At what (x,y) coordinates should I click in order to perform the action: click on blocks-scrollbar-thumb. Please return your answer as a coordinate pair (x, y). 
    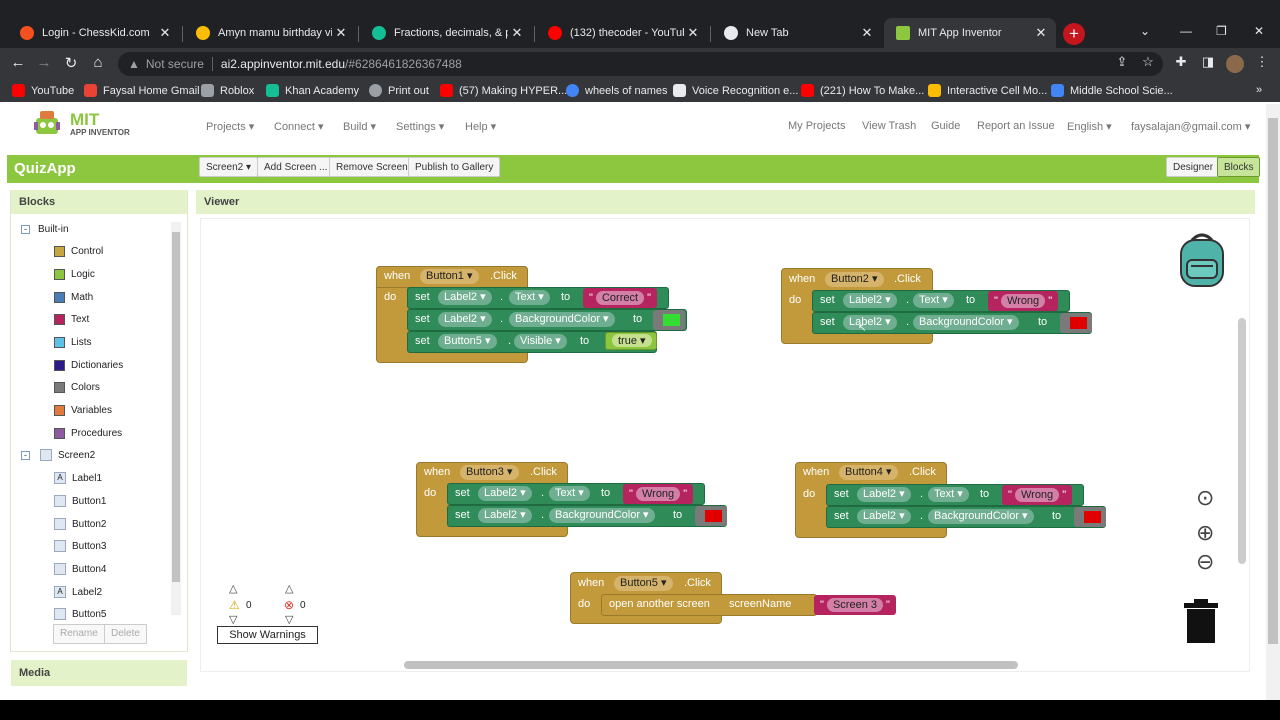
    Looking at the image, I should click on (176, 407).